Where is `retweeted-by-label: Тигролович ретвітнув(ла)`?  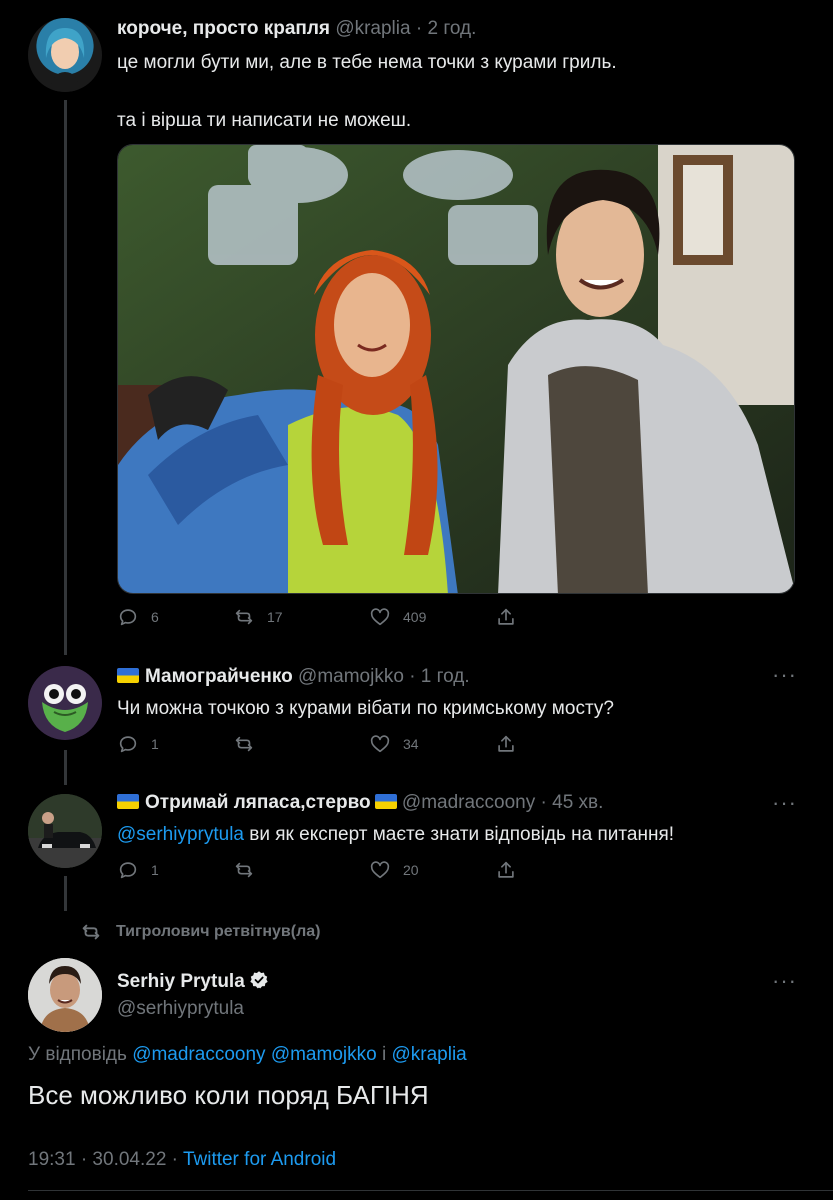
retweeted-by-label: Тигролович ретвітнув(ла) is located at coordinates (218, 931).